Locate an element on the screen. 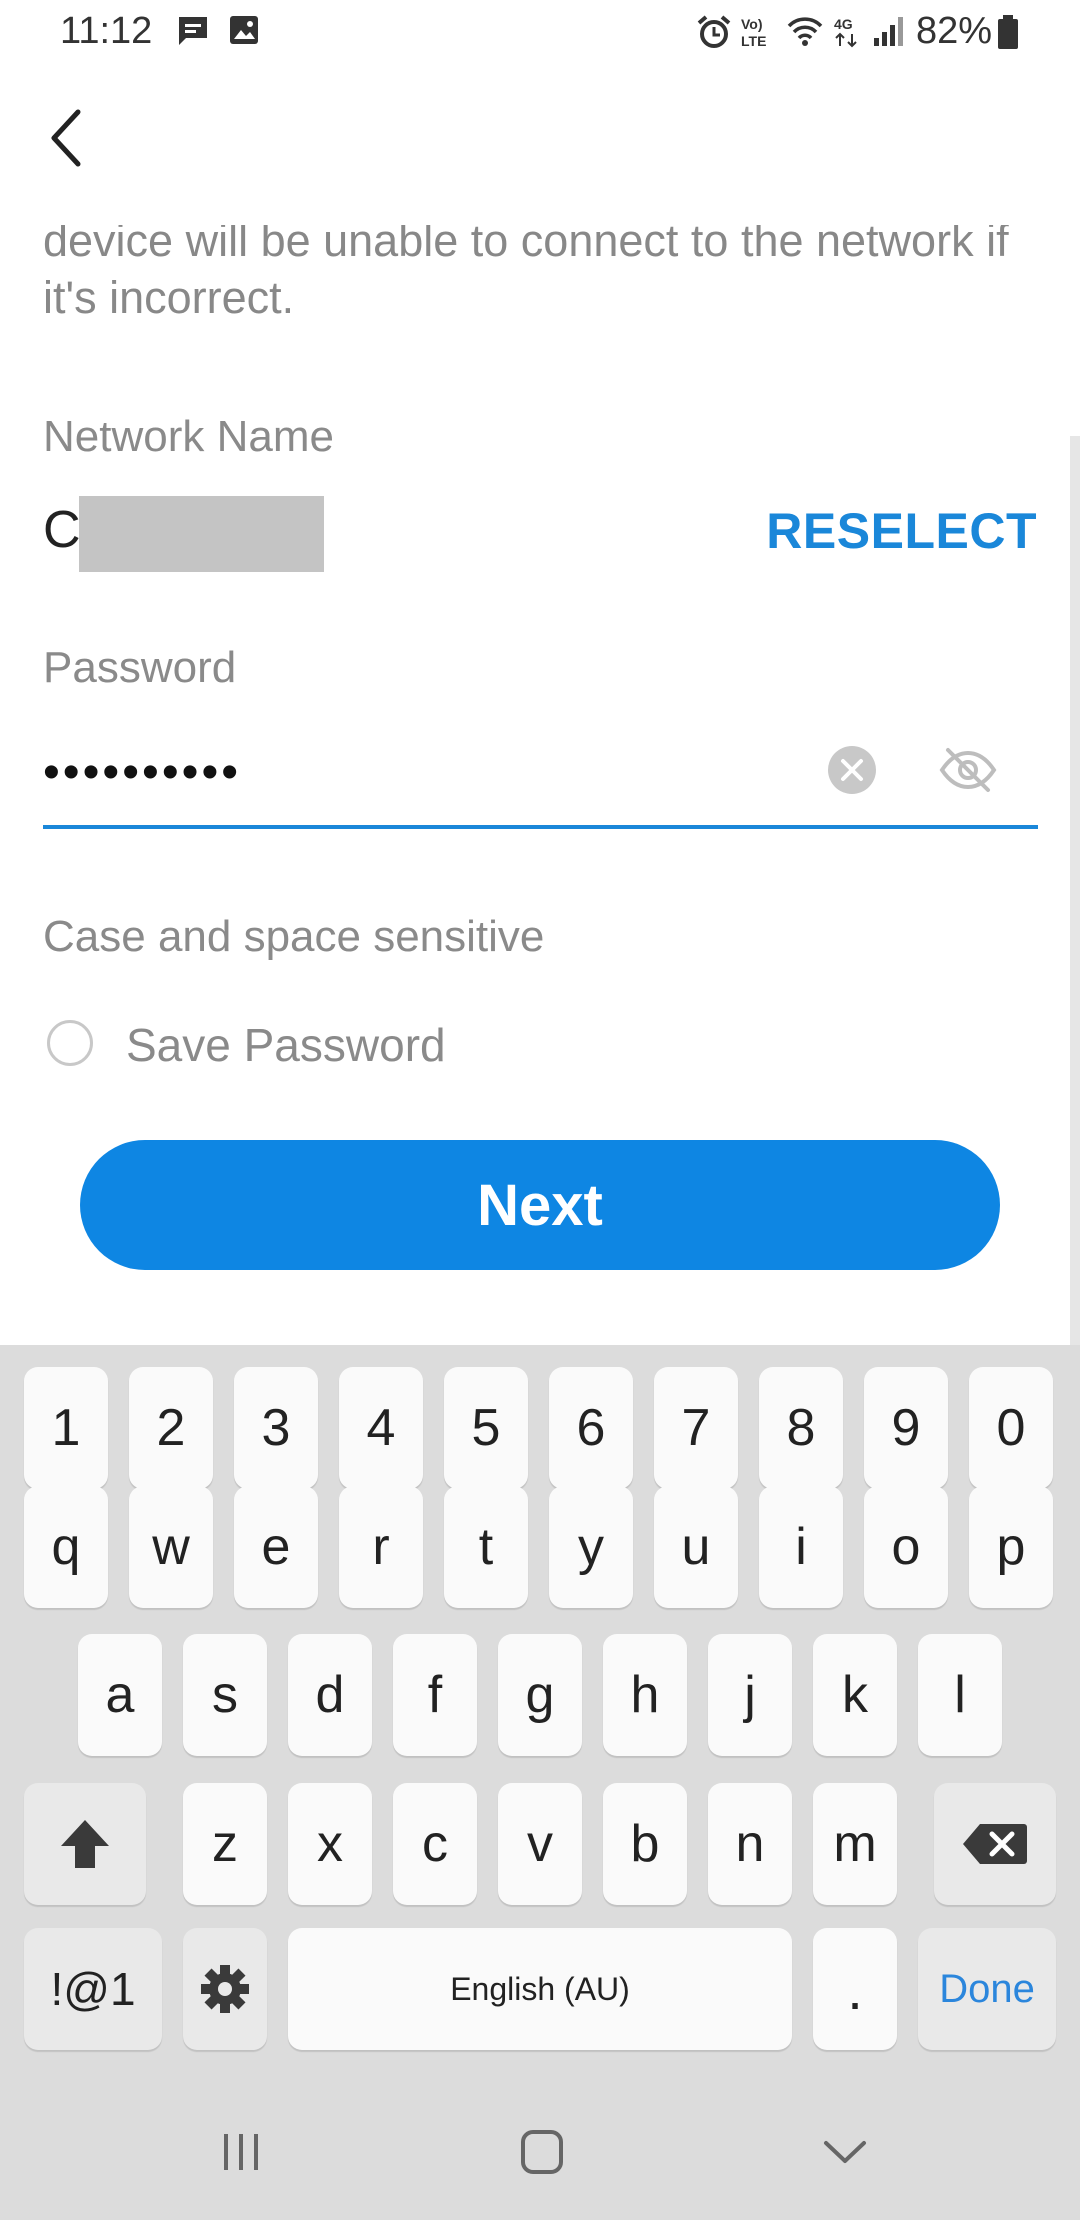  key-2: 2 is located at coordinates (171, 1428).